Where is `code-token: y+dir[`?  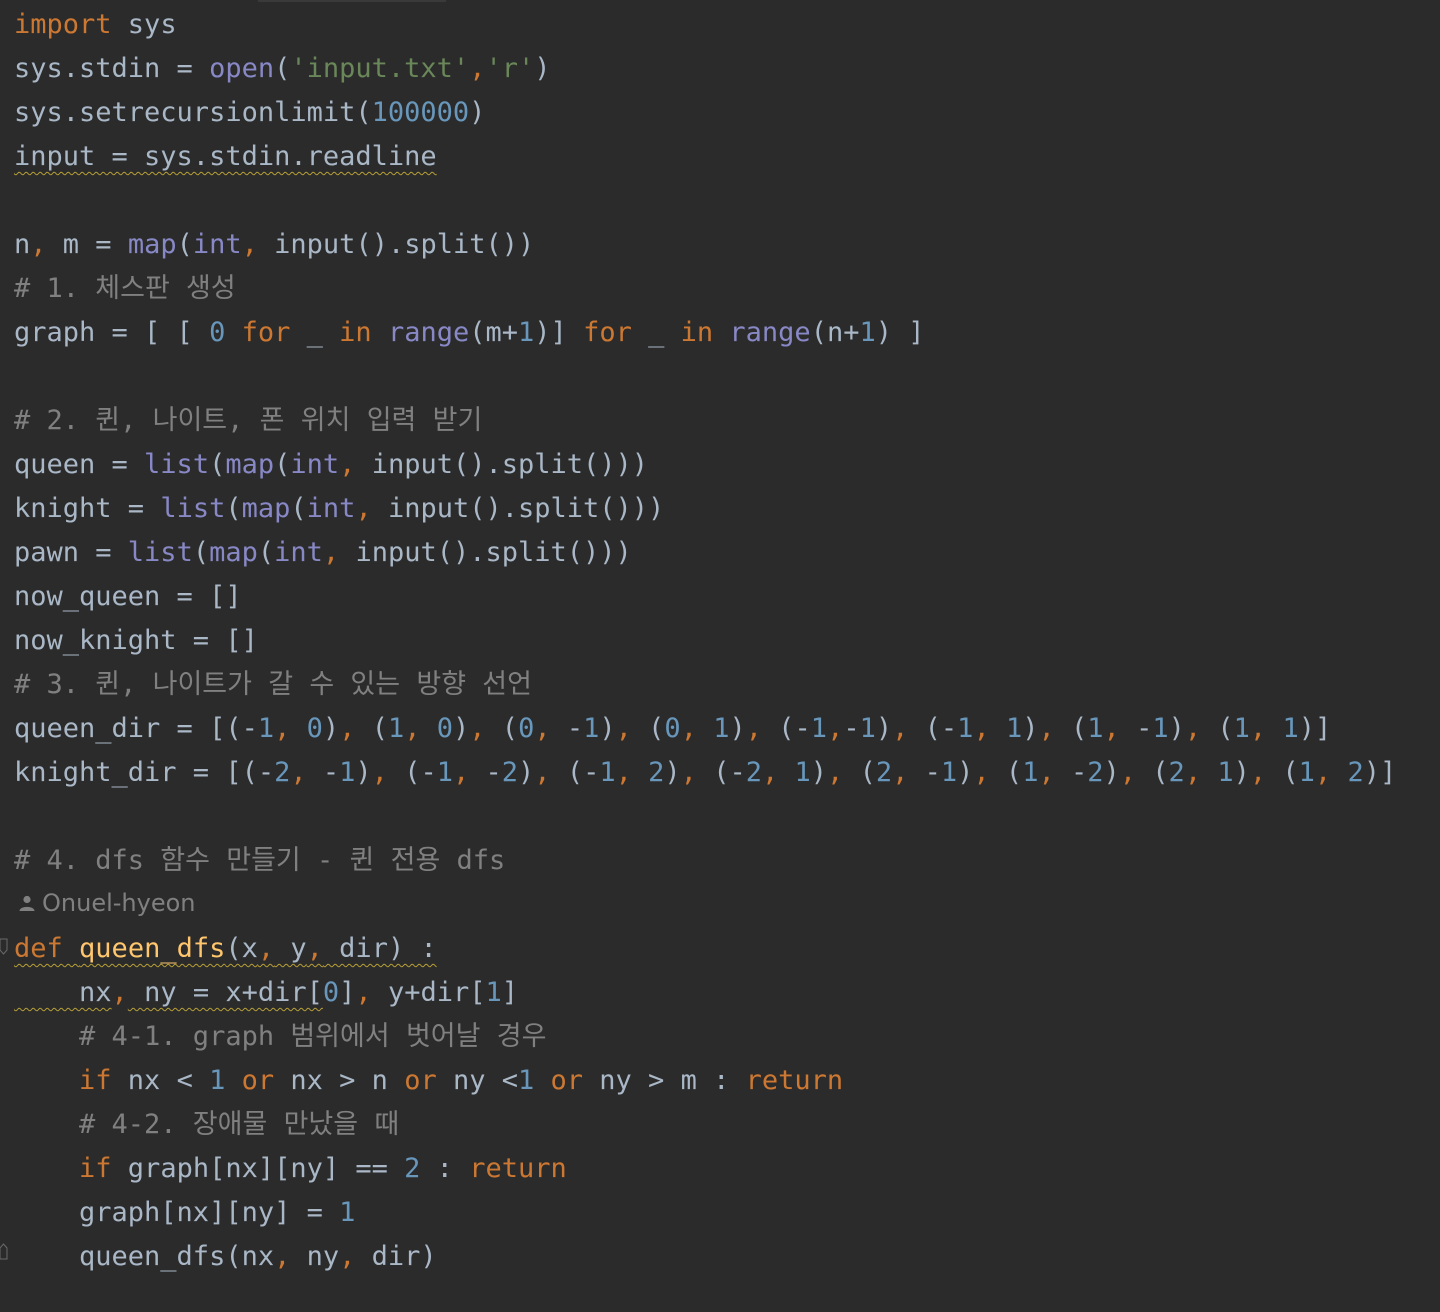 code-token: y+dir[ is located at coordinates (428, 992).